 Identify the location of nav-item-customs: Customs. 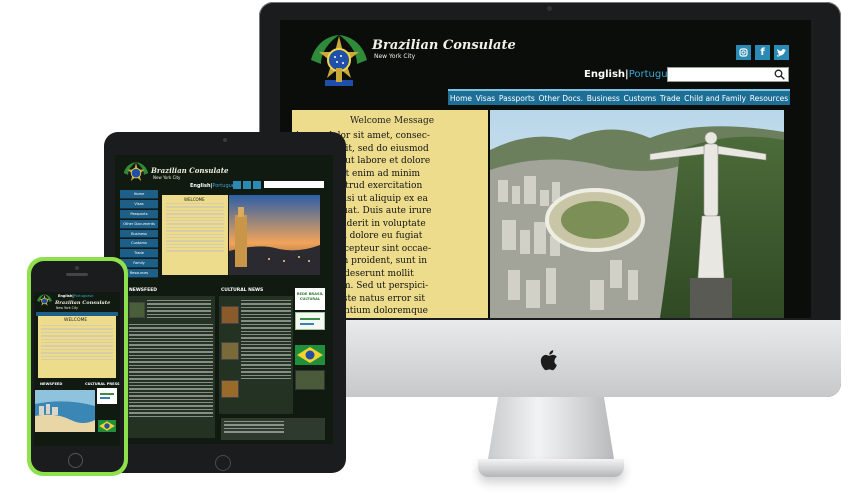
(640, 98).